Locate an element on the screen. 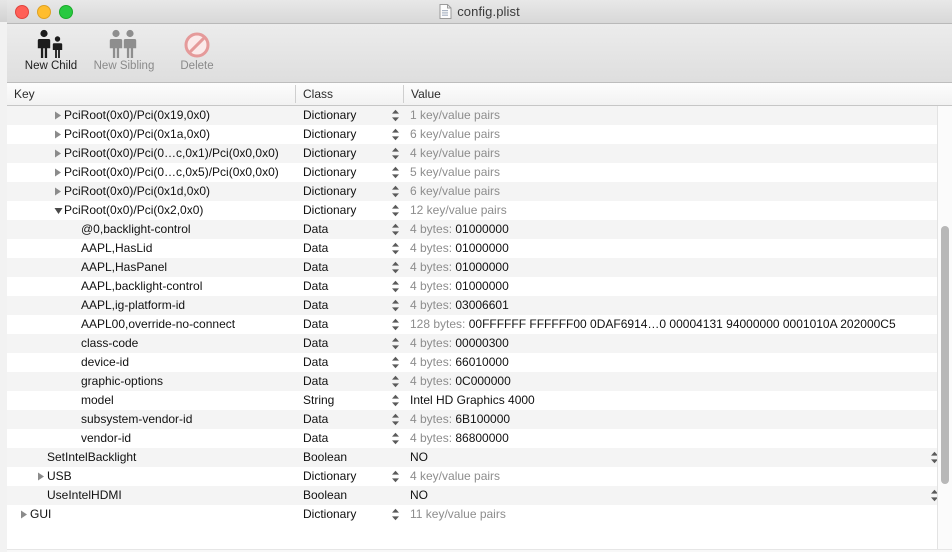 The image size is (952, 552). table-row: GUI Dictionary 11 key/value pairs is located at coordinates (479, 514).